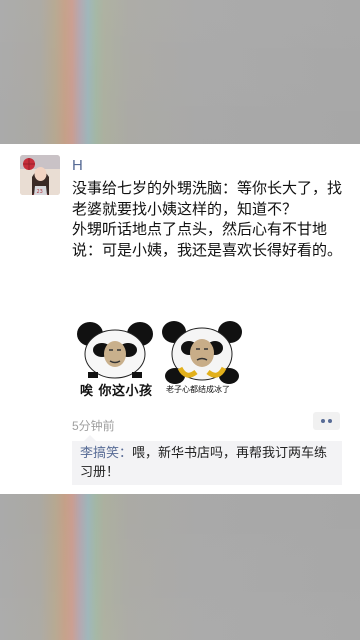 This screenshot has width=360, height=640. What do you see at coordinates (207, 239) in the screenshot?
I see `post-paragraph-2: 外甥听话地点了点头，然后心有不甘地说：可是小姨，我还是喜欢长得好看的。` at bounding box center [207, 239].